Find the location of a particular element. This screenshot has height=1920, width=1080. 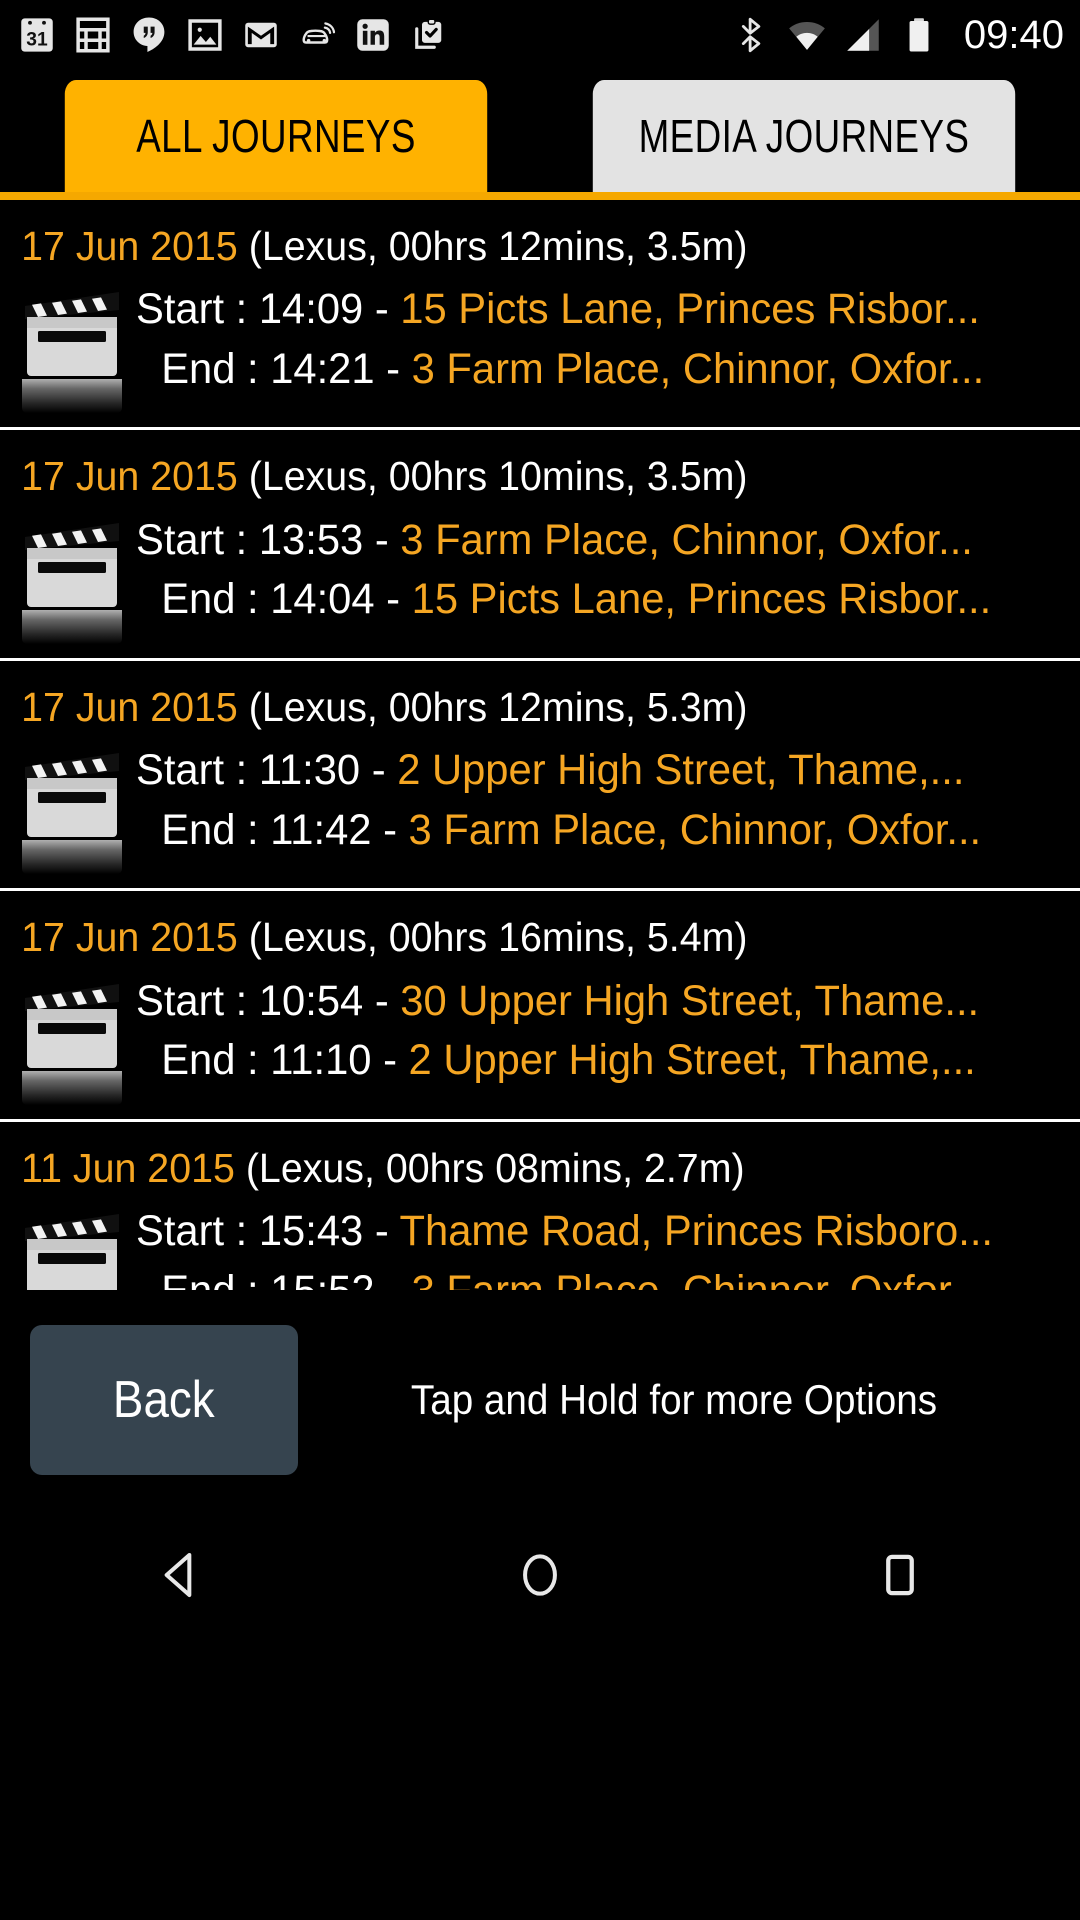

status-bar-notification-icons: 31 is located at coordinates (373, 35).